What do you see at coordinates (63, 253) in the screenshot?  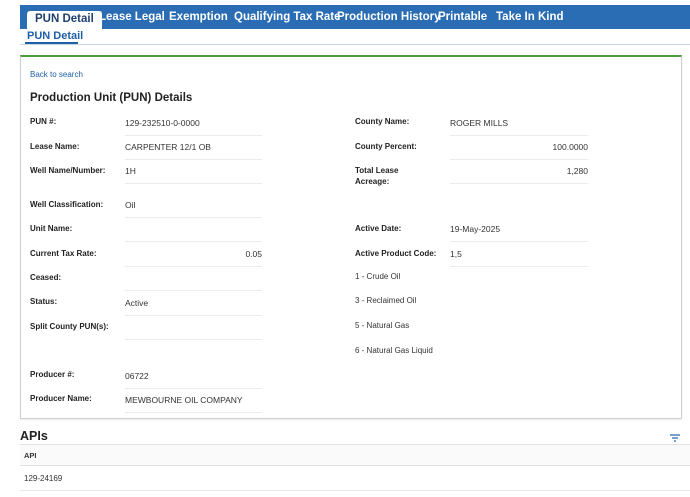 I see `current-tax-rate-label: Current Tax Rate:` at bounding box center [63, 253].